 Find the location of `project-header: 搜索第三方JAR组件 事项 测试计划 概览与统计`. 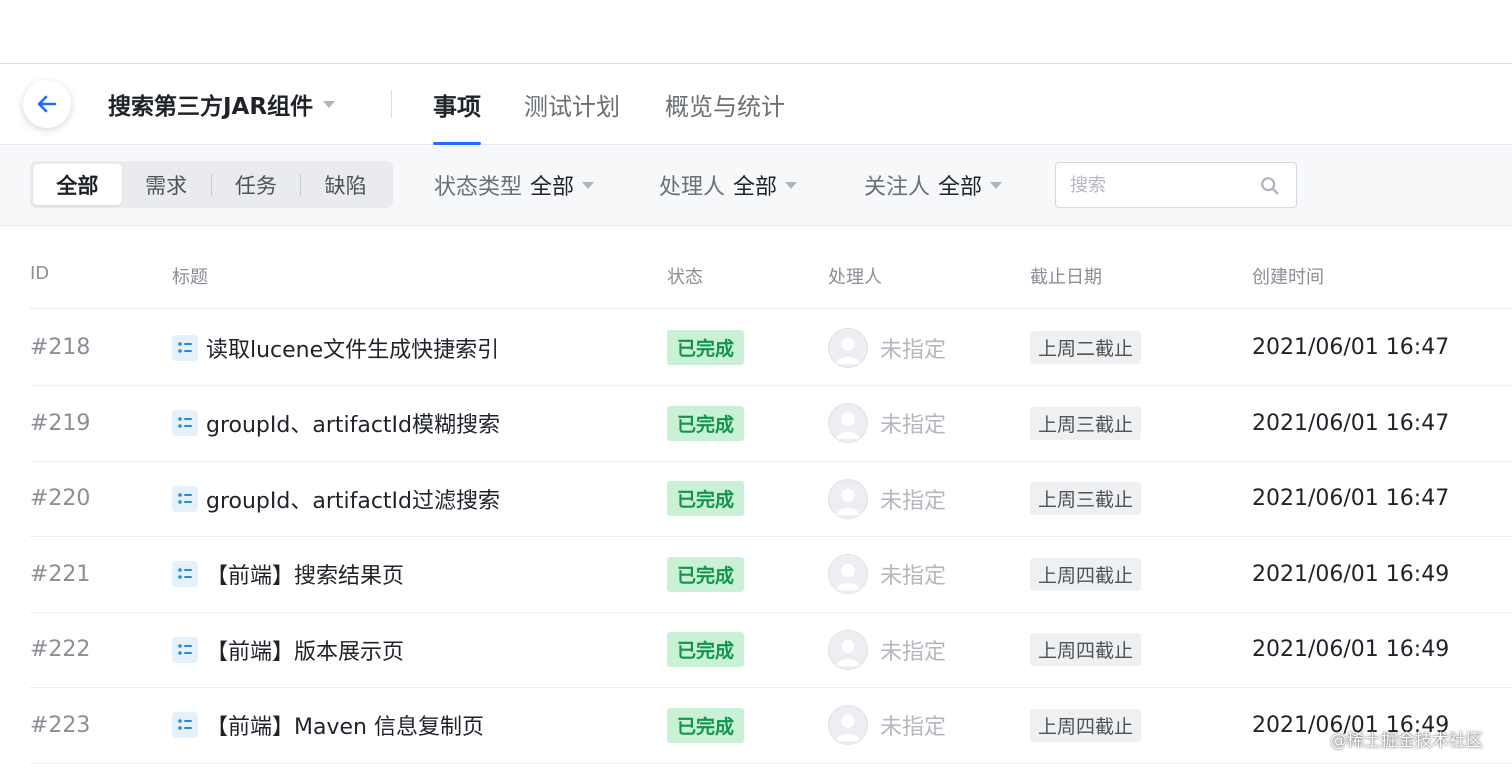

project-header: 搜索第三方JAR组件 事项 测试计划 概览与统计 is located at coordinates (756, 105).